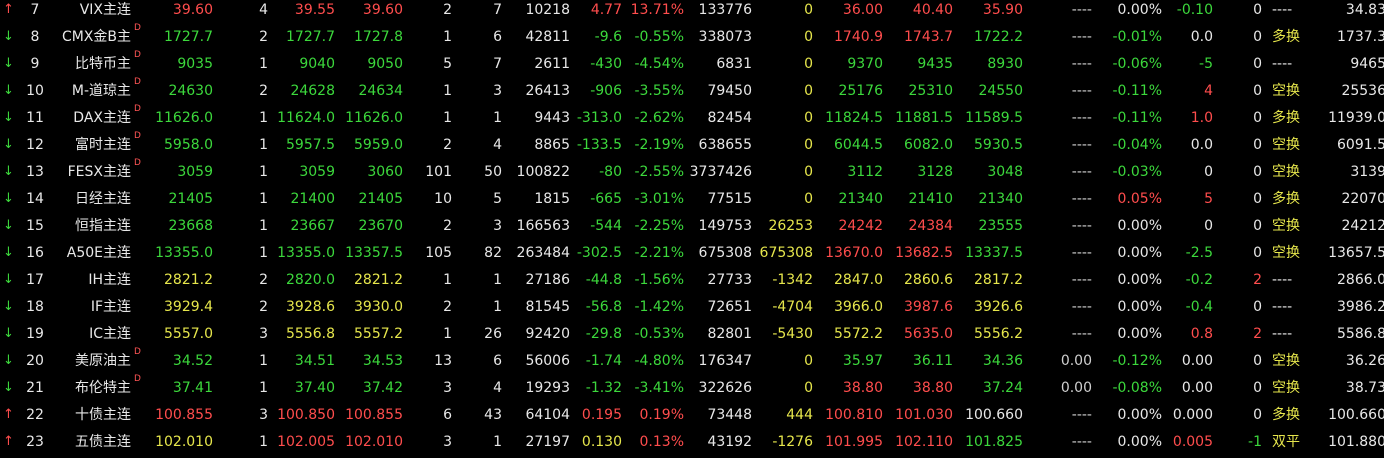  Describe the element at coordinates (99, 172) in the screenshot. I see `contract-name: FESX主连` at that location.